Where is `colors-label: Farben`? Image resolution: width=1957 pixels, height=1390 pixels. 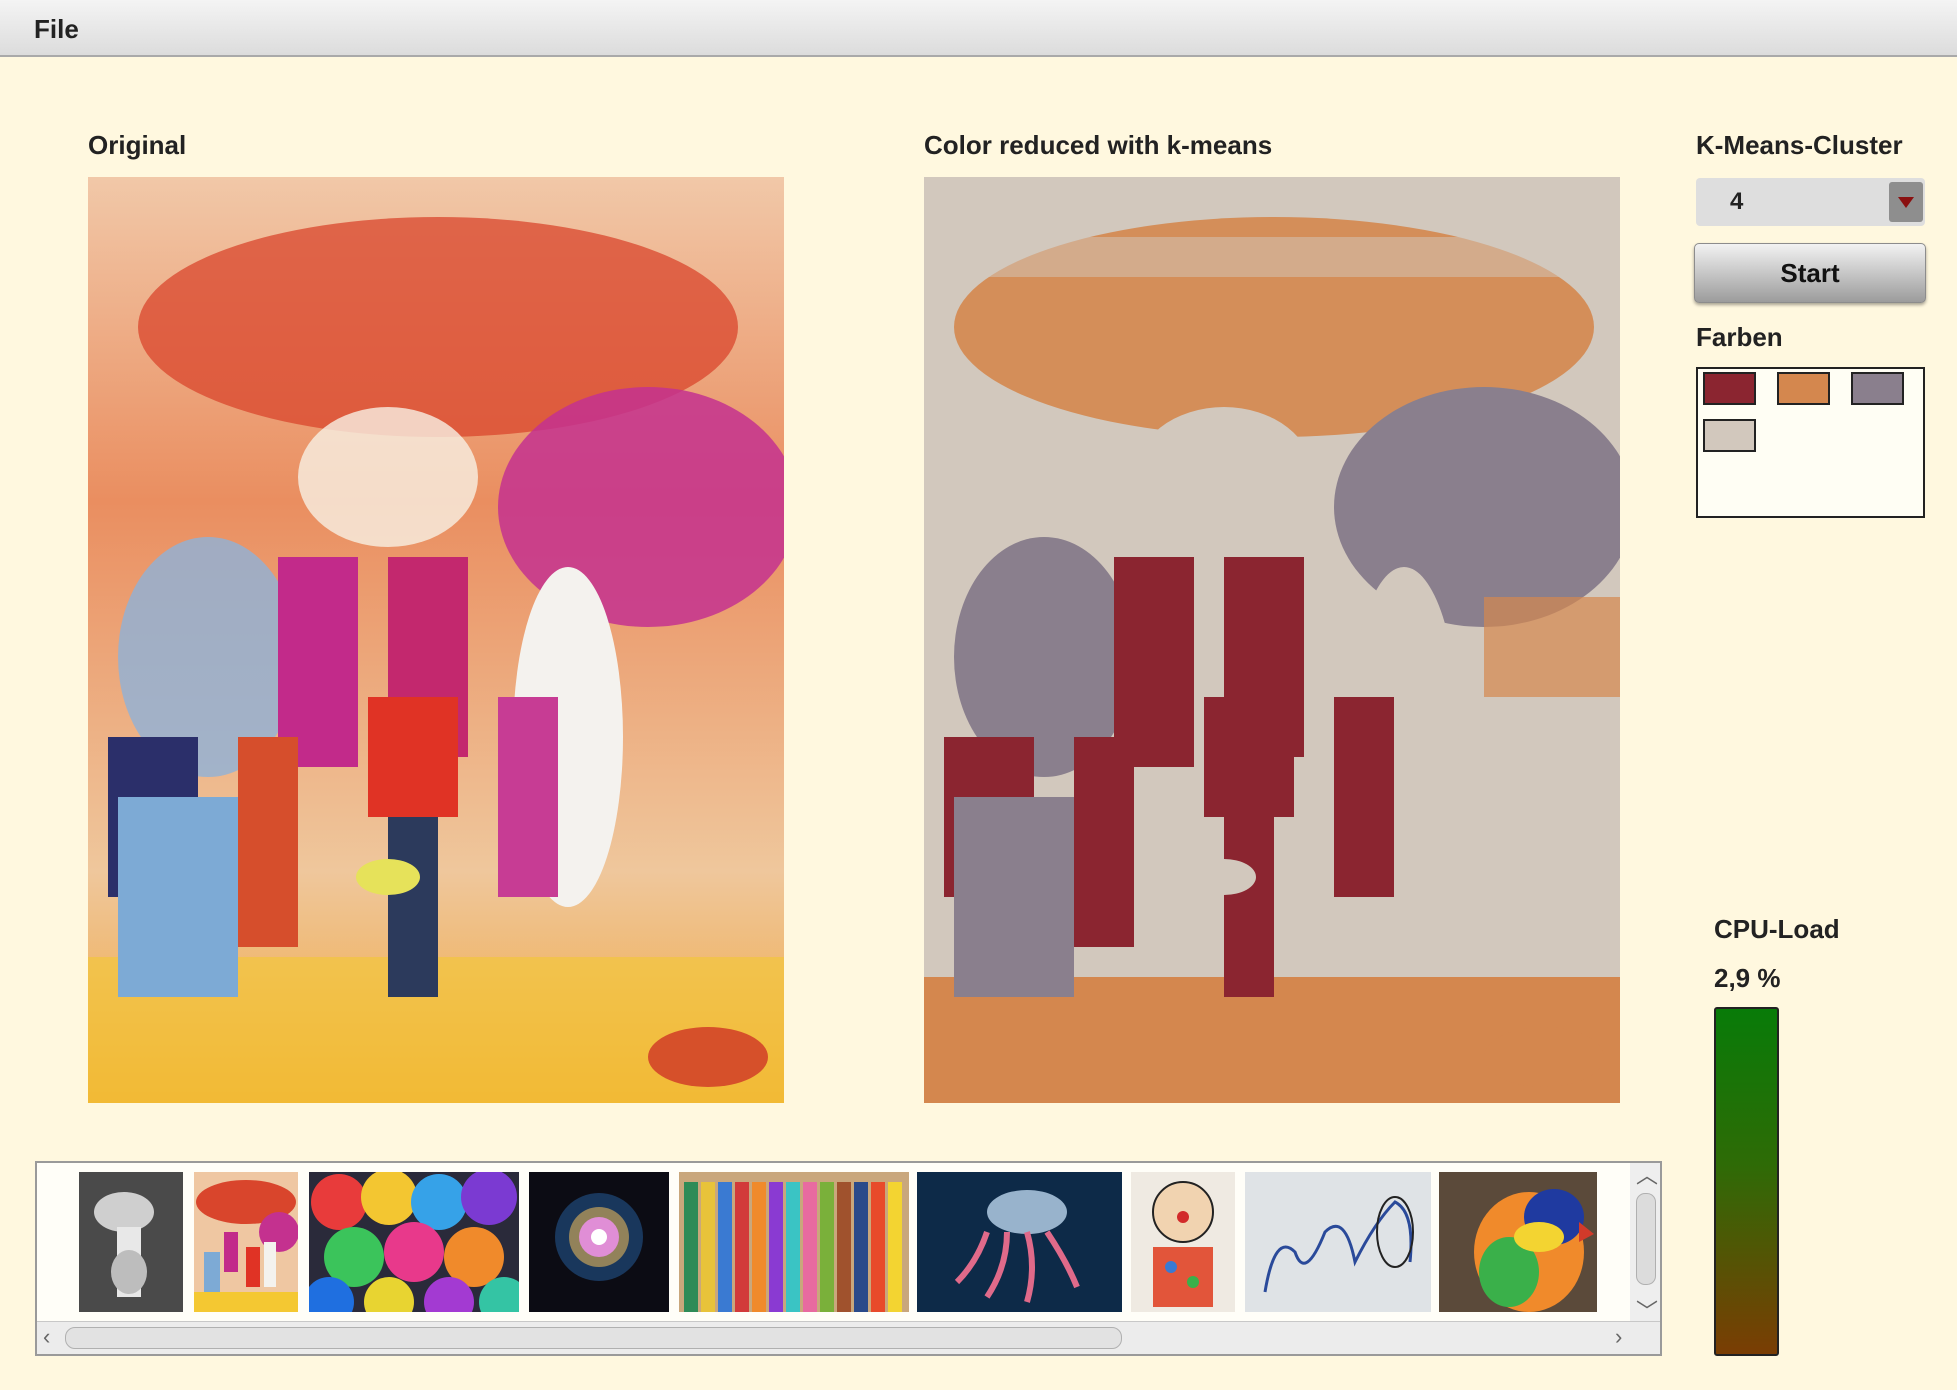 colors-label: Farben is located at coordinates (1739, 337).